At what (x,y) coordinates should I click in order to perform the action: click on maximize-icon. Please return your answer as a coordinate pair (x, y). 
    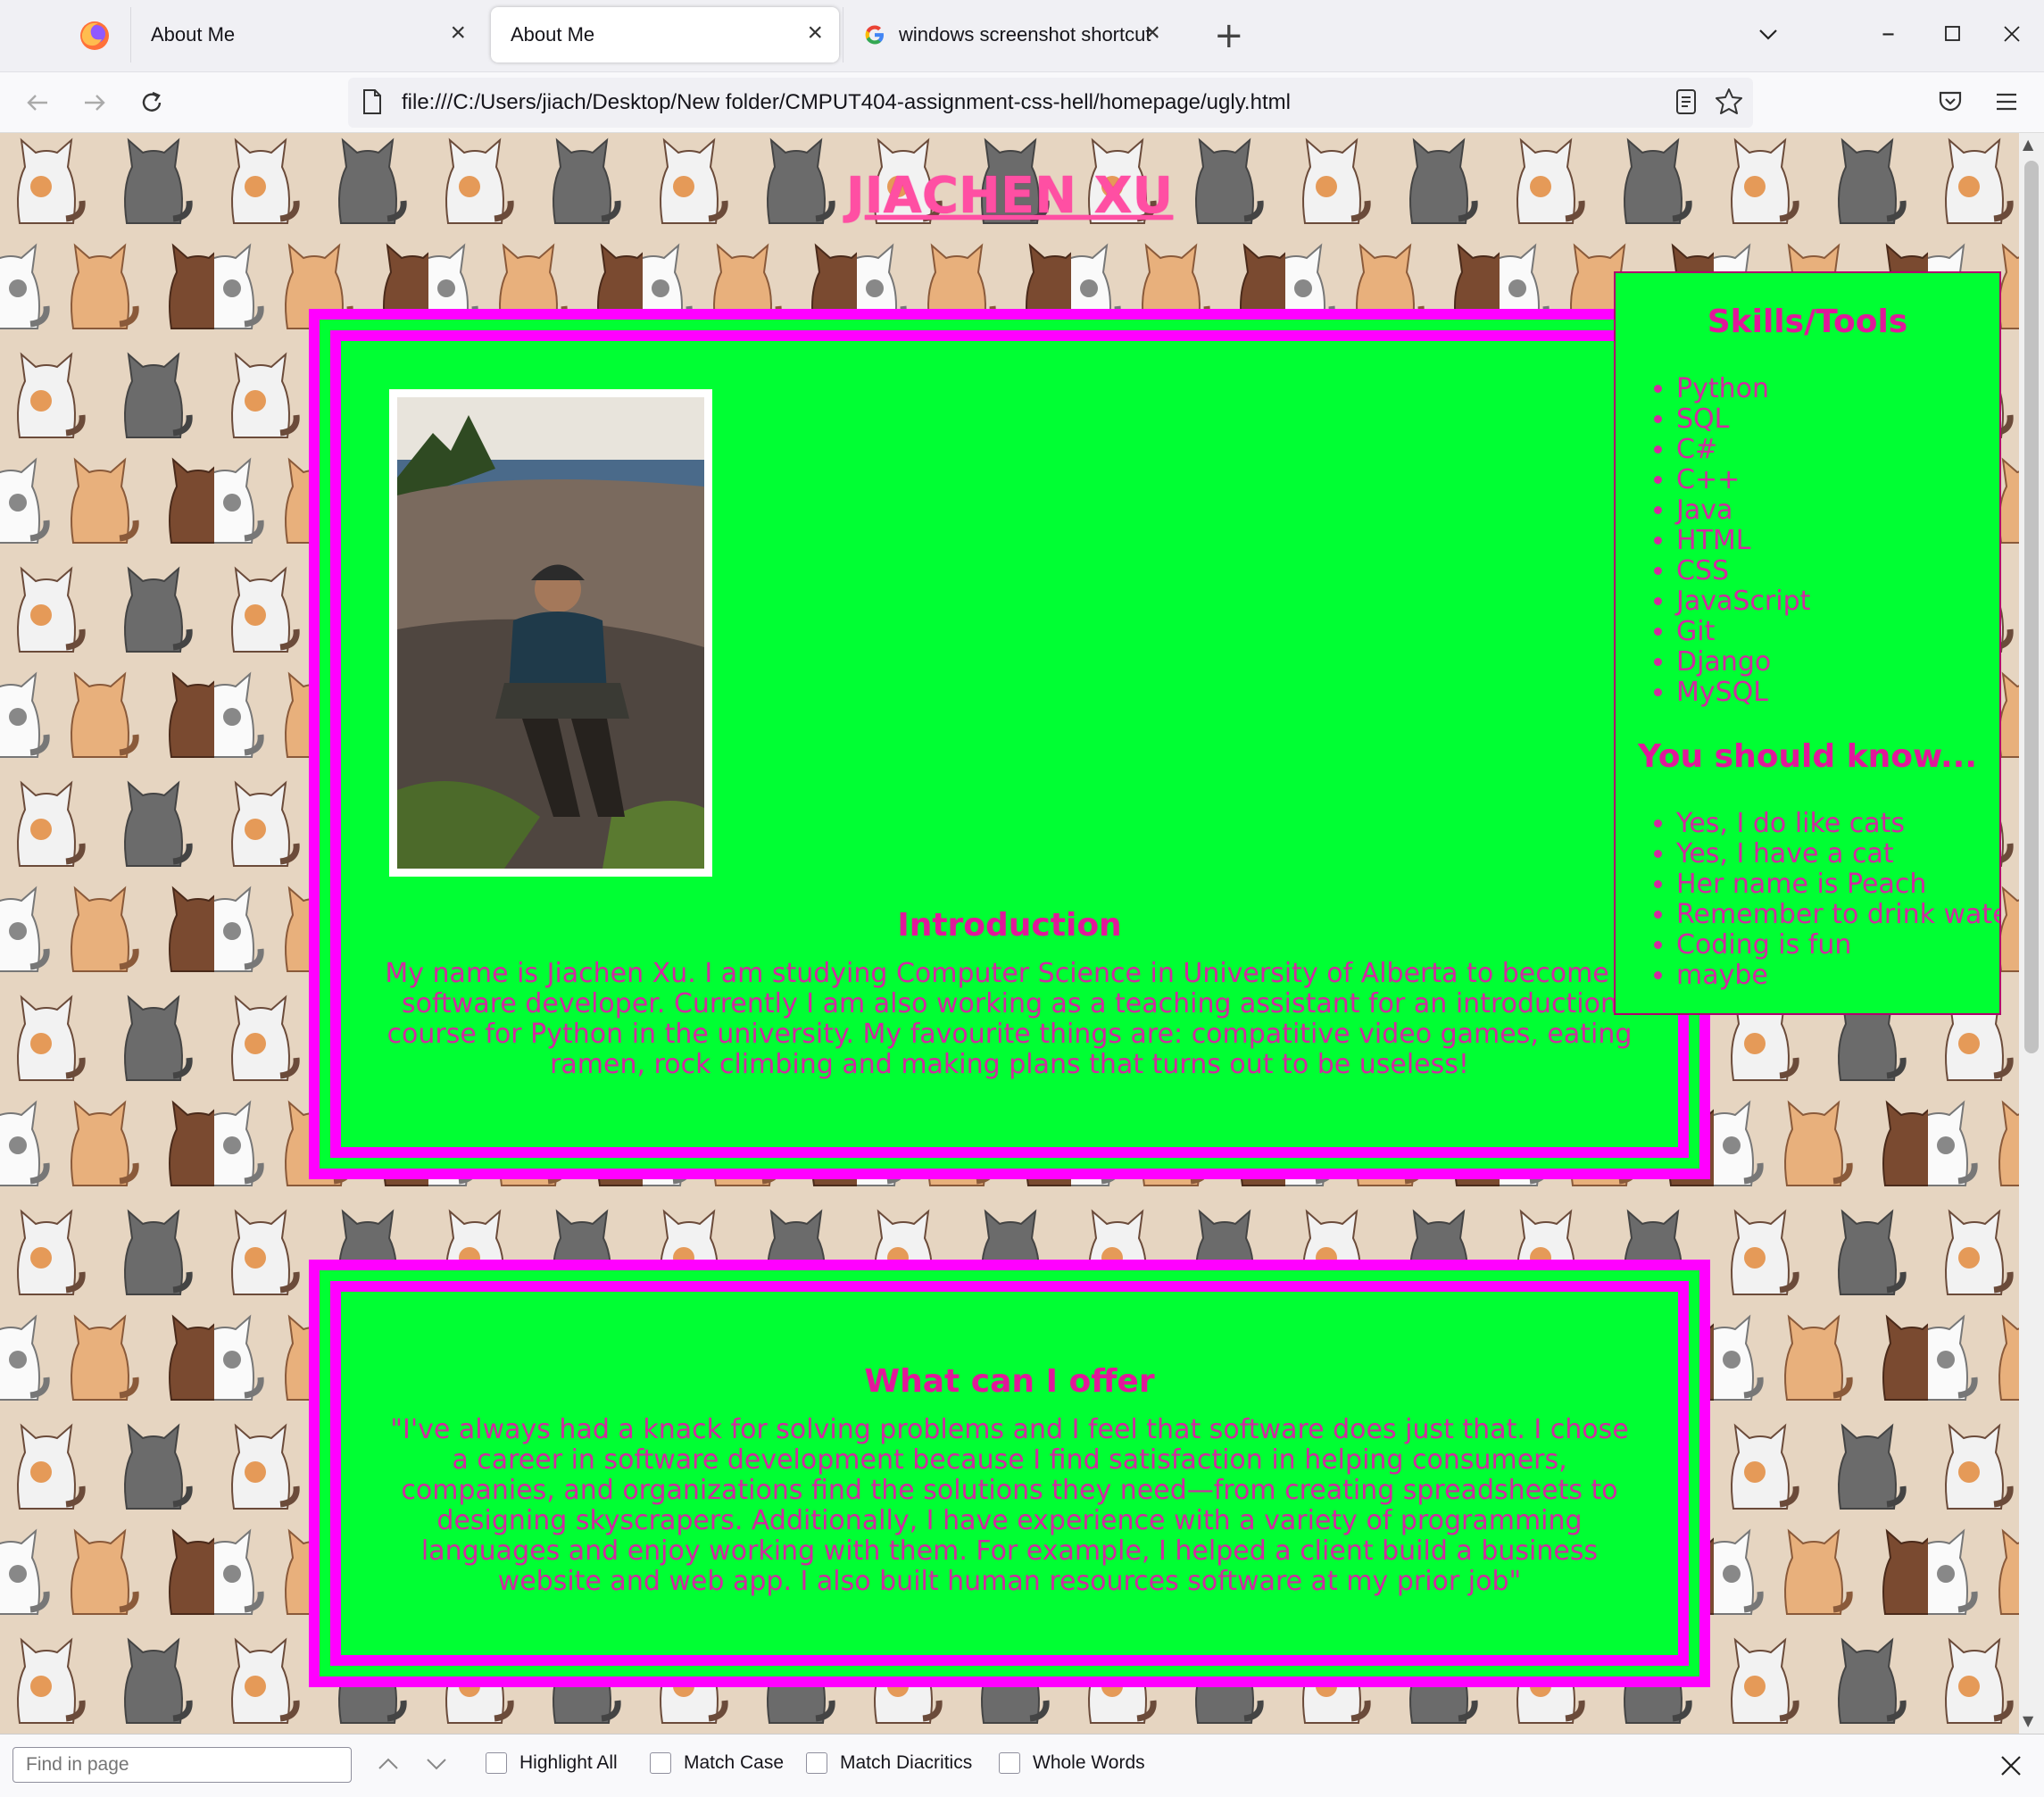
    Looking at the image, I should click on (1953, 34).